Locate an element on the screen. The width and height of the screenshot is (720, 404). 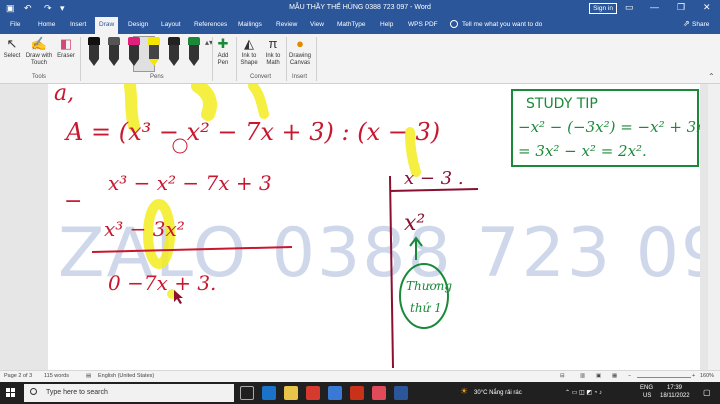
tab-review: Review is located at coordinates (286, 24).